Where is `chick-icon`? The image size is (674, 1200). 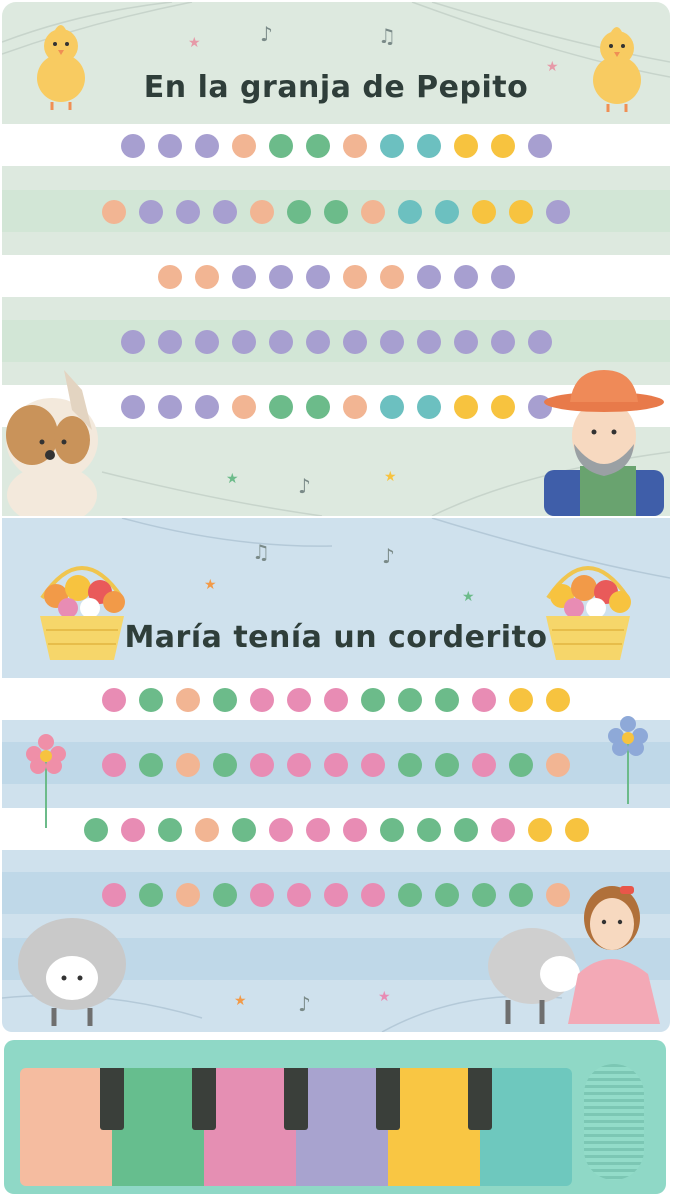
chick-icon is located at coordinates (61, 67).